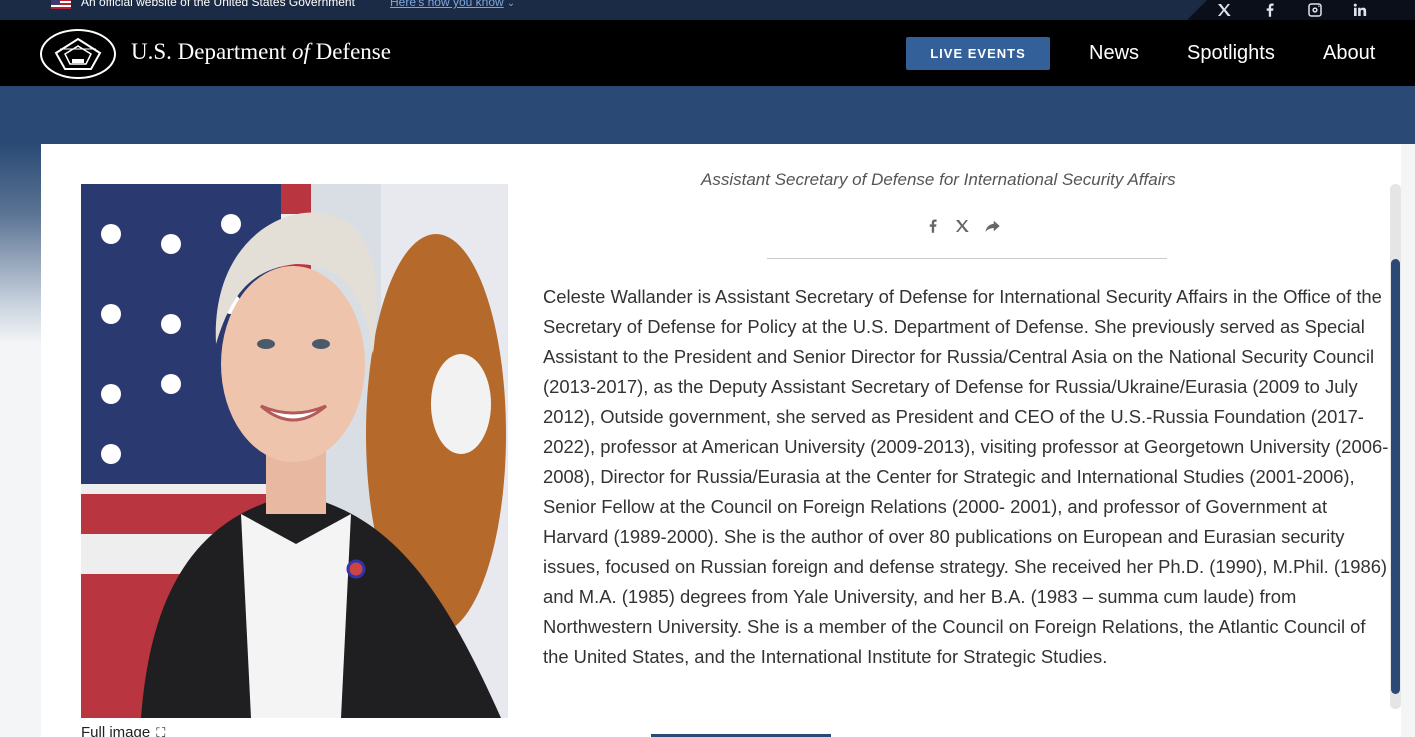 The image size is (1415, 737). Describe the element at coordinates (161, 731) in the screenshot. I see `expand-icon: ⛶` at that location.